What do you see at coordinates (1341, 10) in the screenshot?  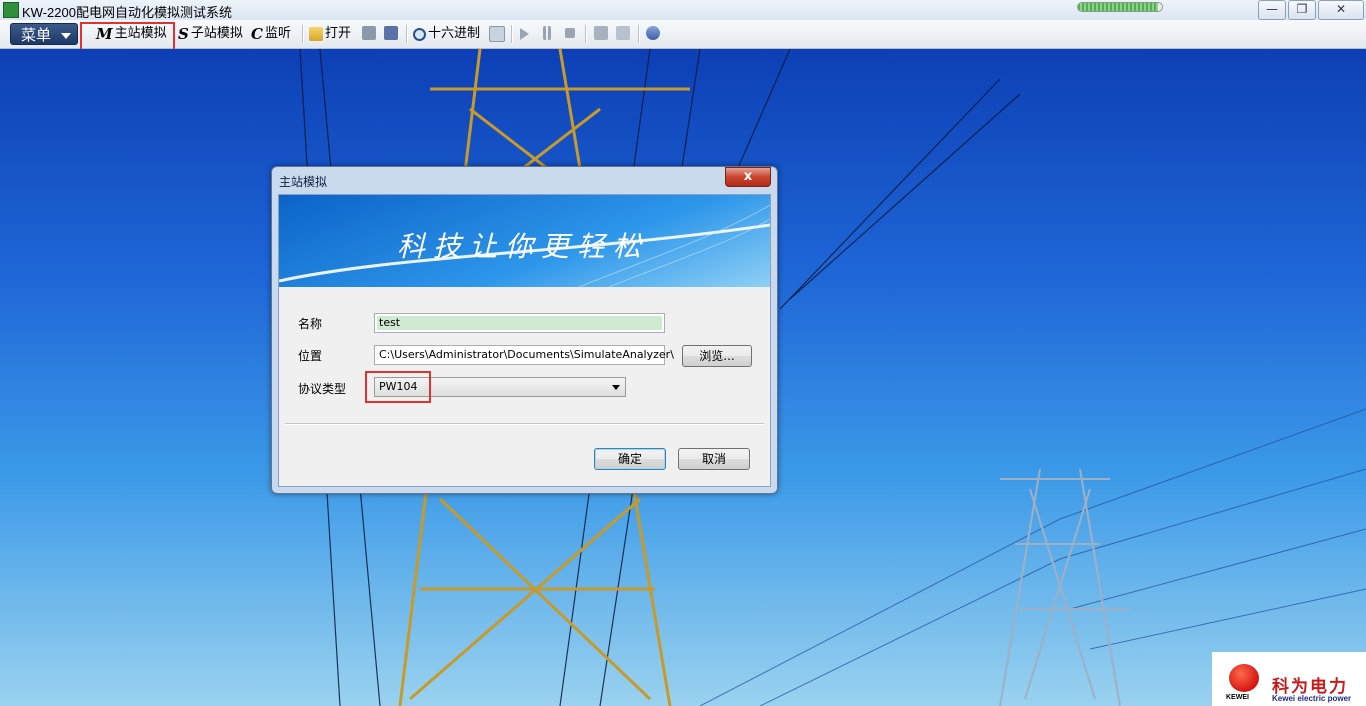 I see `close-button: ✕` at bounding box center [1341, 10].